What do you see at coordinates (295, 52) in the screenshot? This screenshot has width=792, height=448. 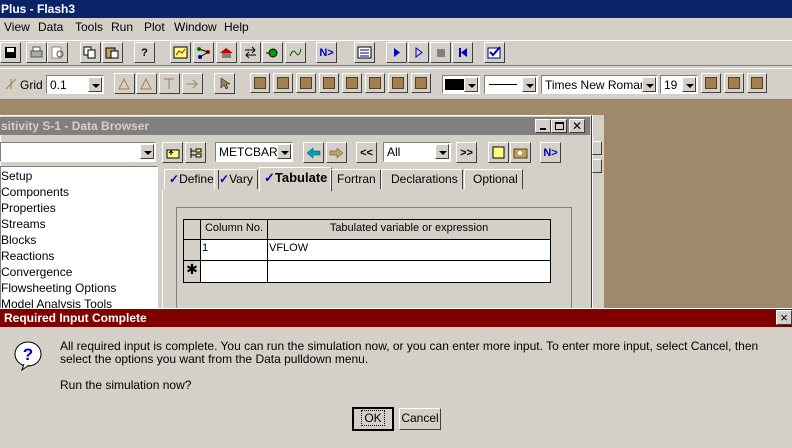 I see `calculator-icon` at bounding box center [295, 52].